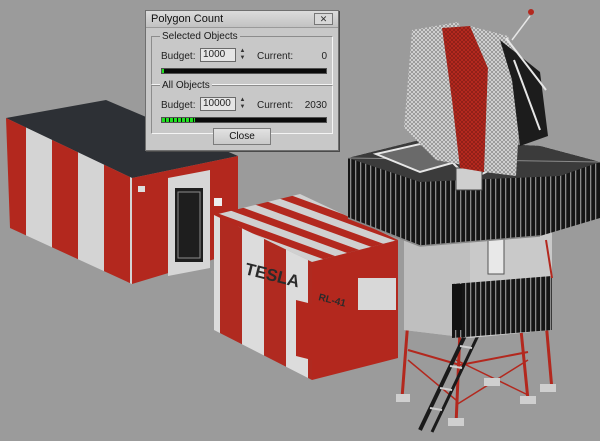  Describe the element at coordinates (324, 56) in the screenshot. I see `selected-current-value: 0` at that location.